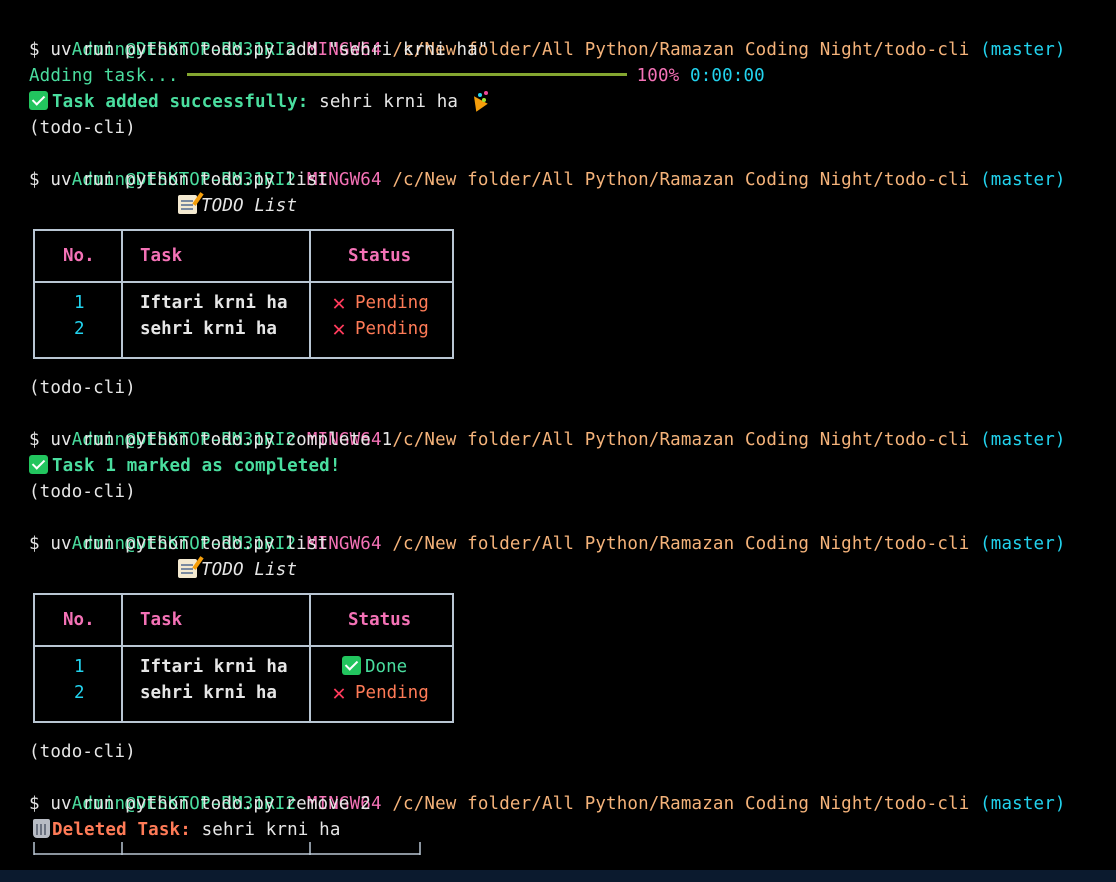 The image size is (1116, 882). What do you see at coordinates (727, 76) in the screenshot?
I see `progress-time: 0:00:00` at bounding box center [727, 76].